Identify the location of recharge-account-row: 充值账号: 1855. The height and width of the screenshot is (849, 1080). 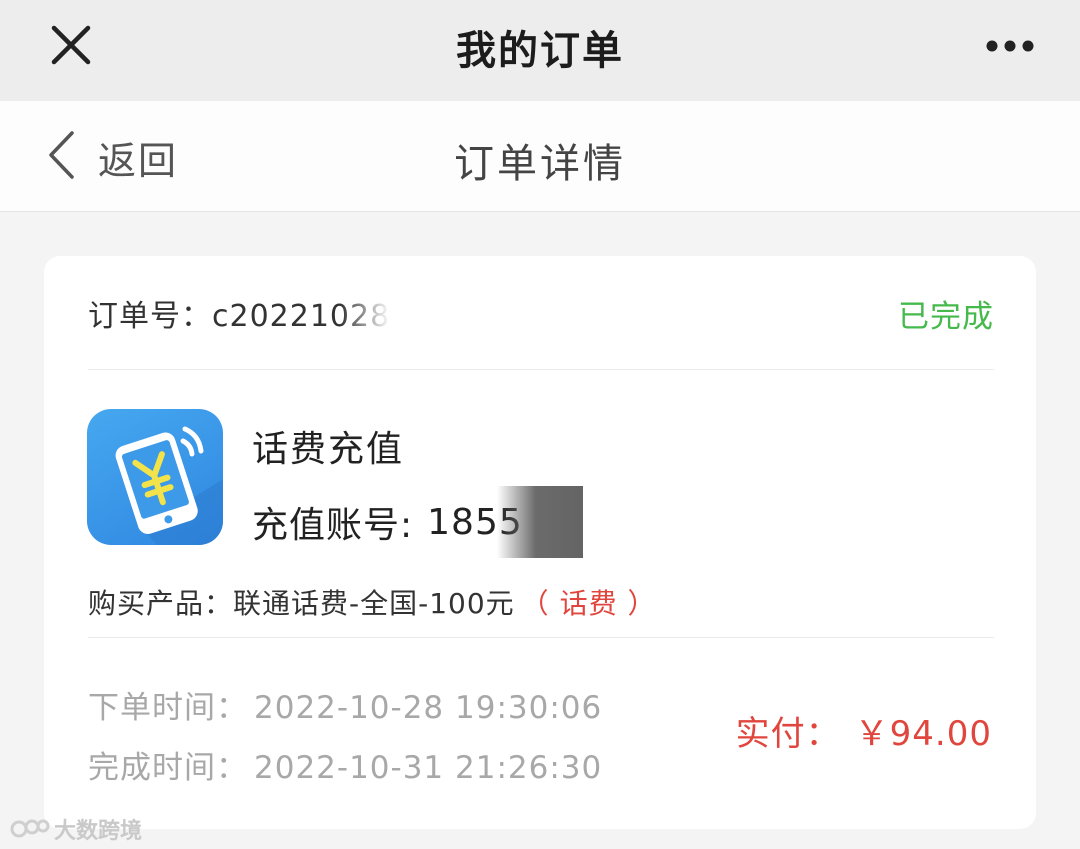
(417, 522).